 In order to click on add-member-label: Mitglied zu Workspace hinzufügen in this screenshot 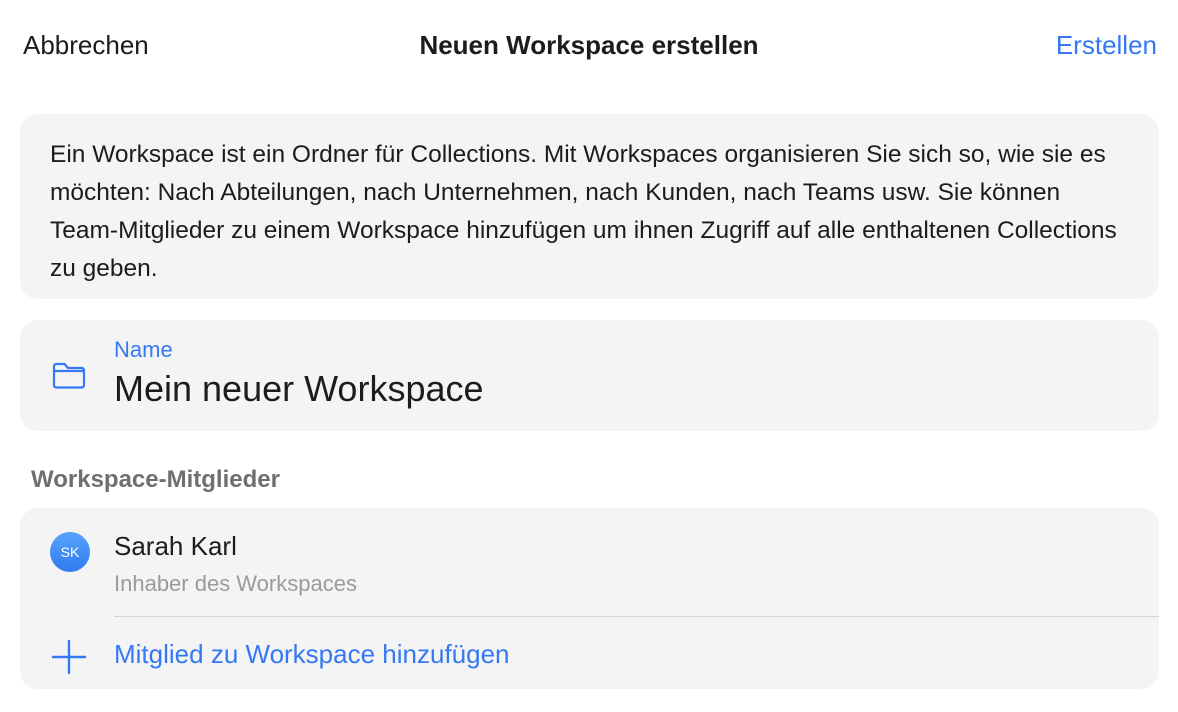, I will do `click(312, 654)`.